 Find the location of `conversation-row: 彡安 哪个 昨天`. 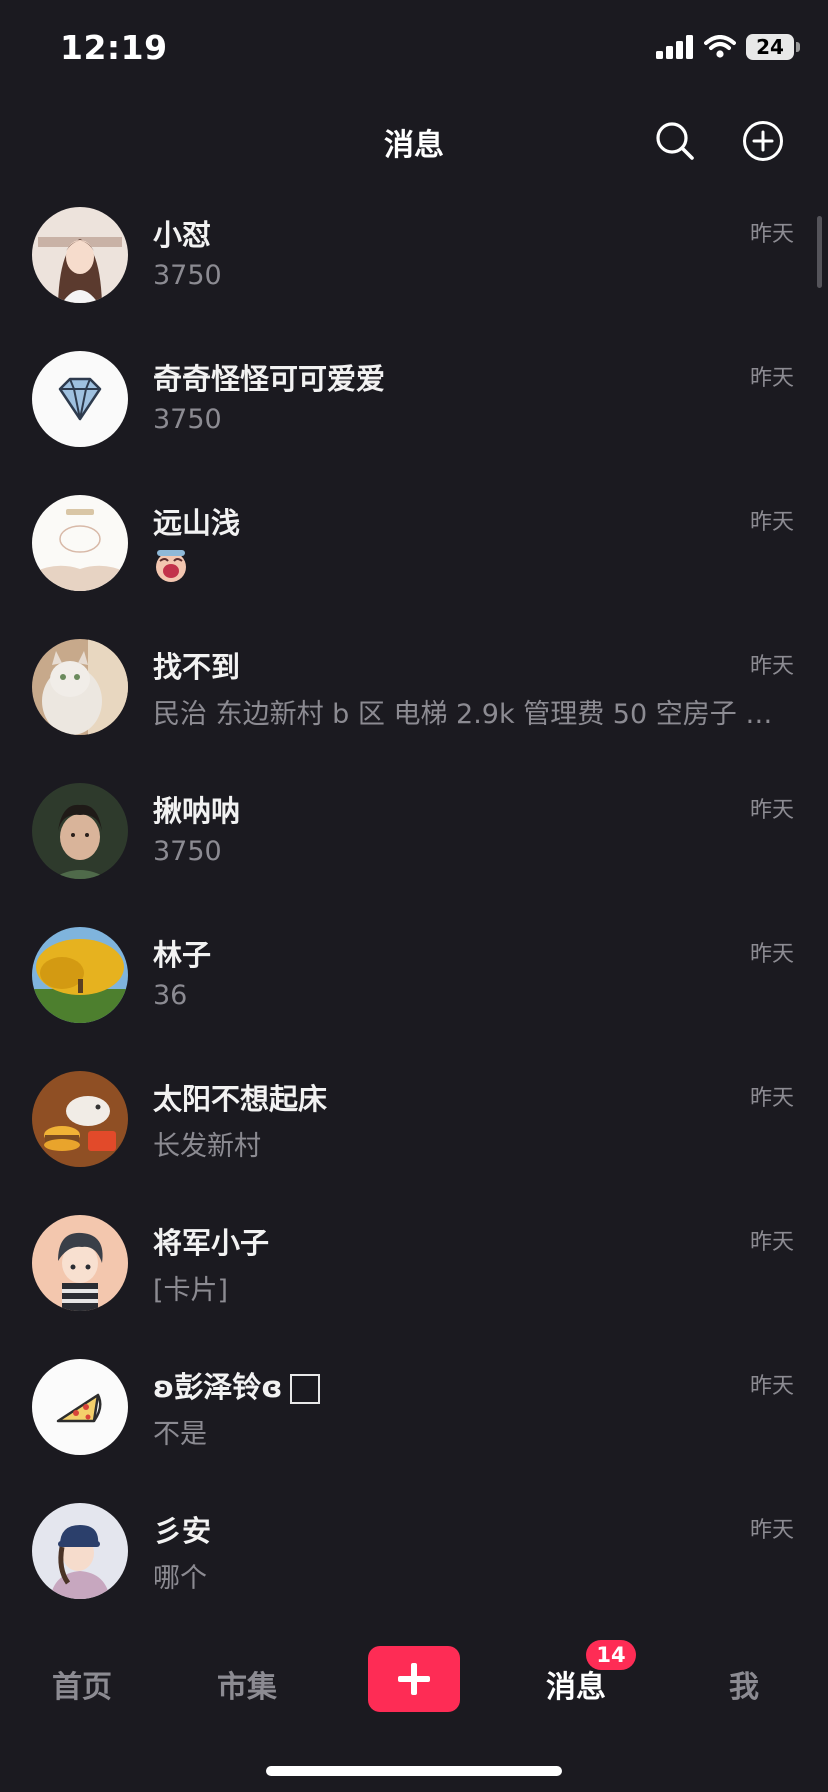

conversation-row: 彡安 哪个 昨天 is located at coordinates (414, 1568).